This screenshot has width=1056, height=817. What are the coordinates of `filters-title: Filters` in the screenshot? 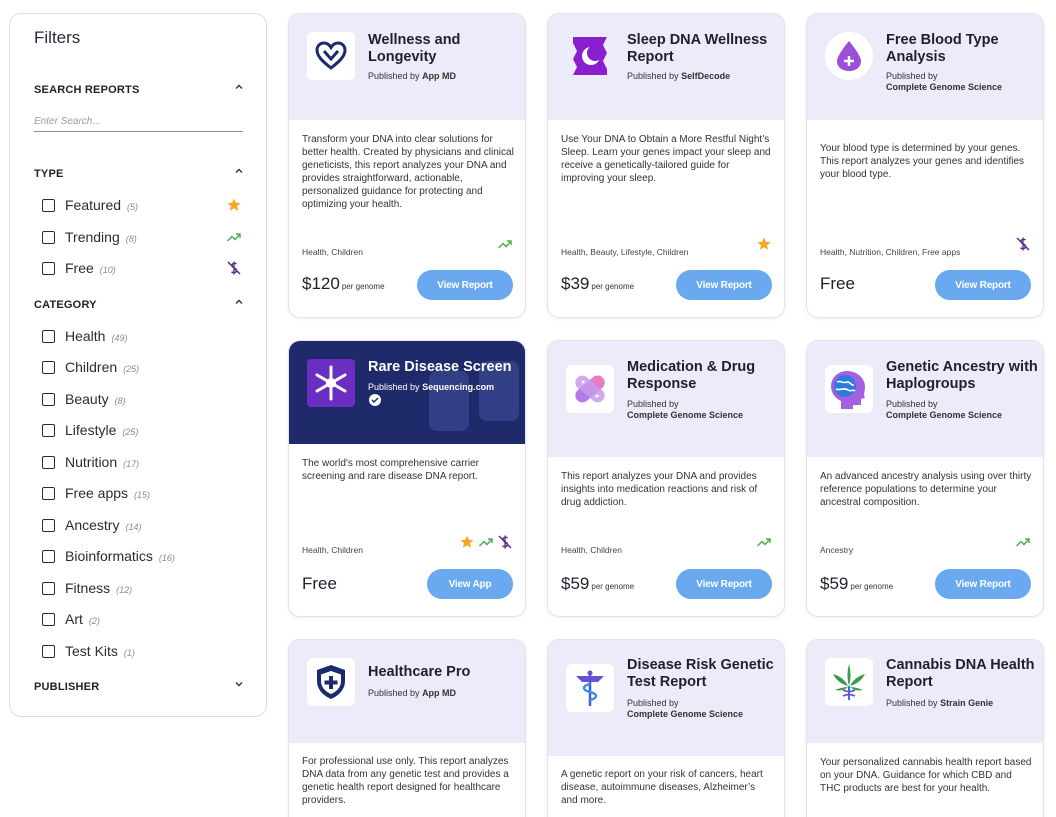 It's located at (57, 37).